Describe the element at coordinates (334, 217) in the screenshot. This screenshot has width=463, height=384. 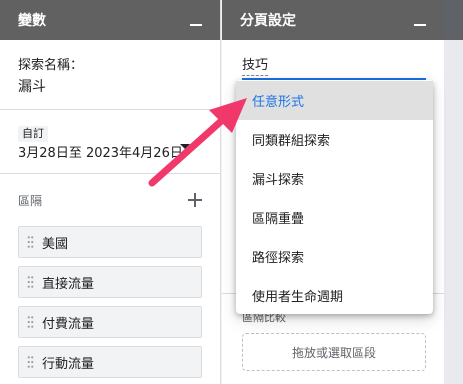
I see `menu-item-segment-overlap: 區隔重疊` at that location.